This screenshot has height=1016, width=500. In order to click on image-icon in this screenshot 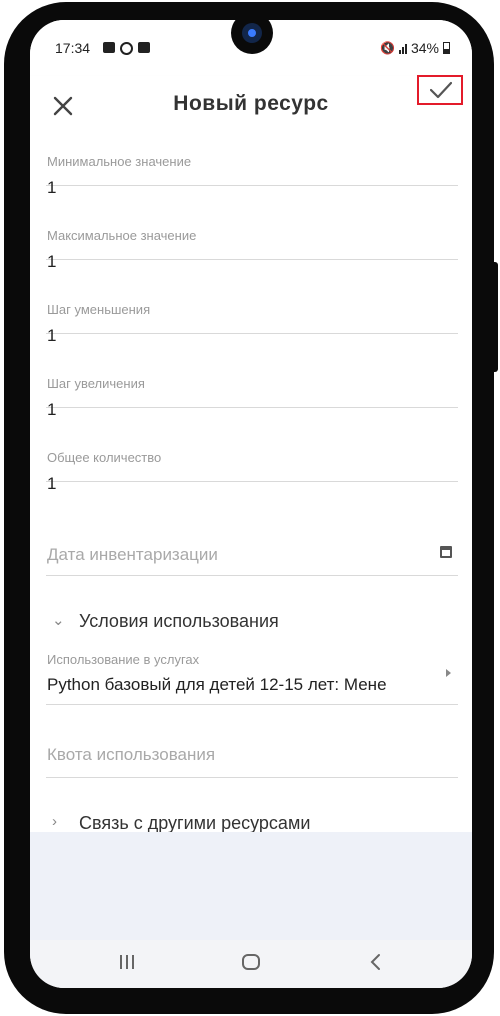, I will do `click(109, 47)`.